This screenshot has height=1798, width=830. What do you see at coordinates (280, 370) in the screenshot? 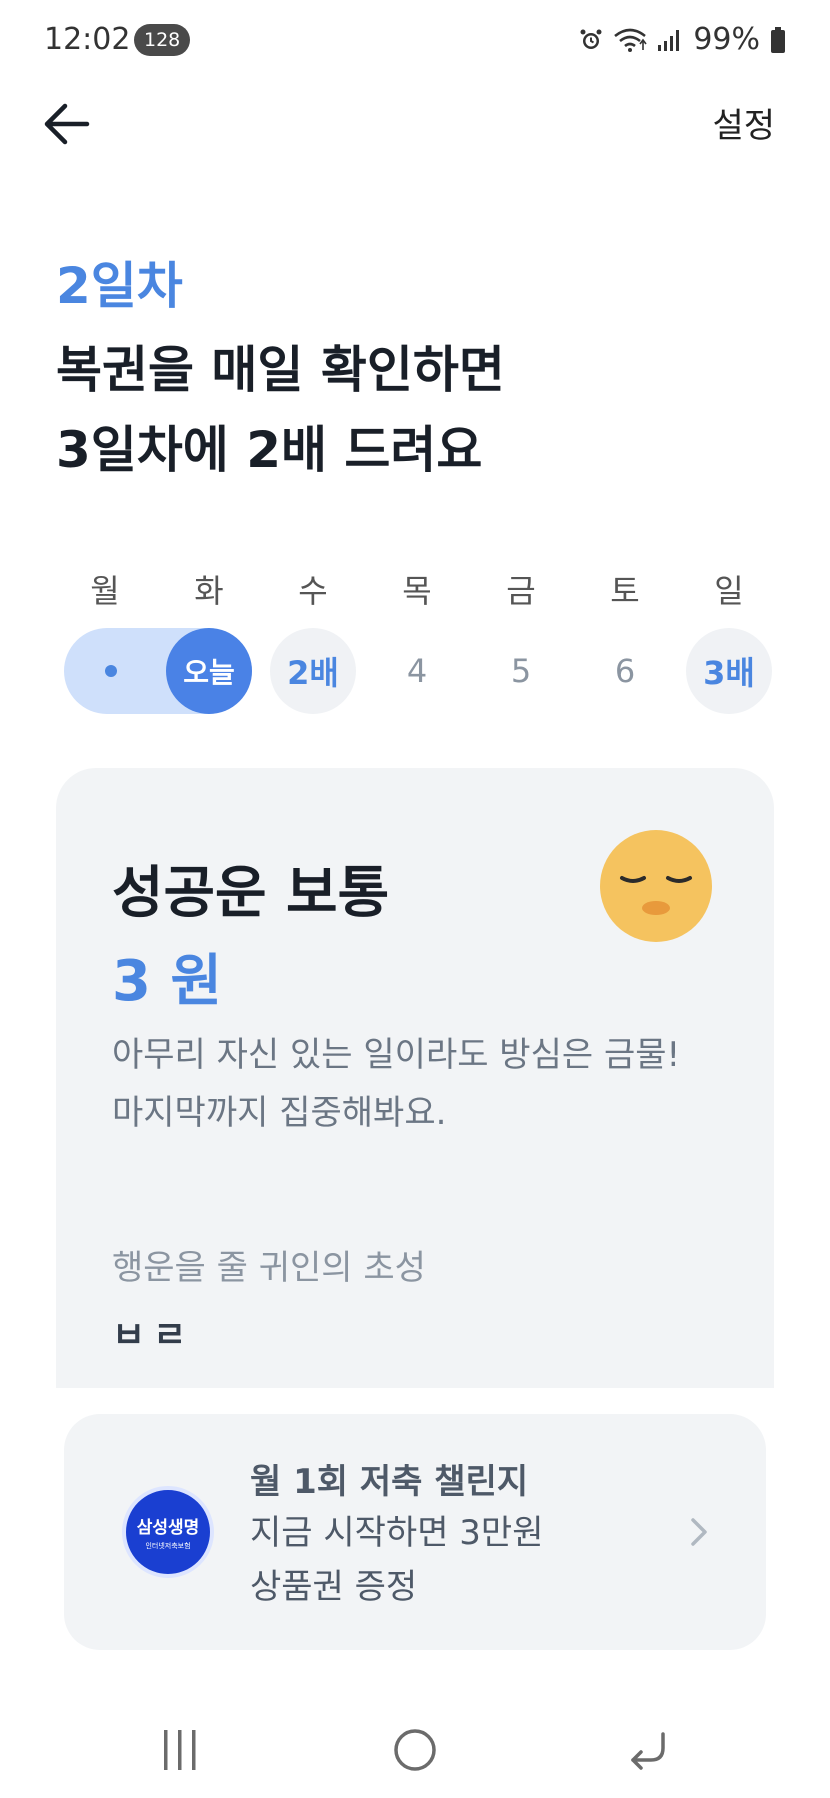
I see `headline-line-1: 복권을 매일 확인하면` at bounding box center [280, 370].